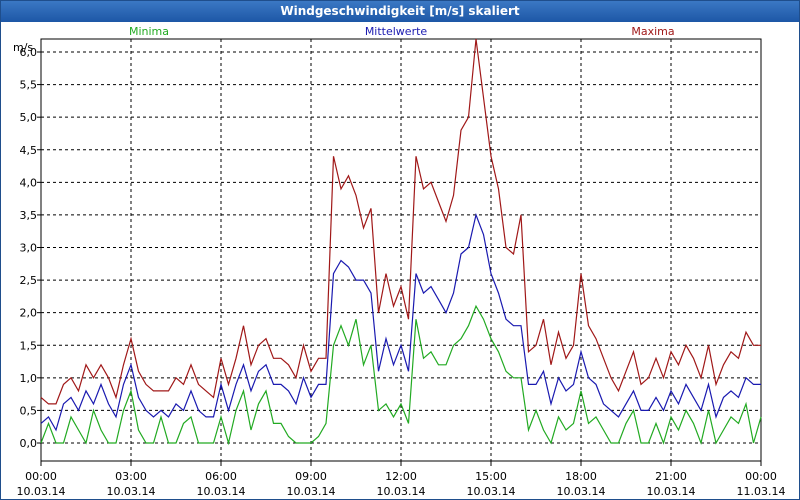 This screenshot has width=800, height=500. I want to click on y-tick-label: 1,0, so click(29, 378).